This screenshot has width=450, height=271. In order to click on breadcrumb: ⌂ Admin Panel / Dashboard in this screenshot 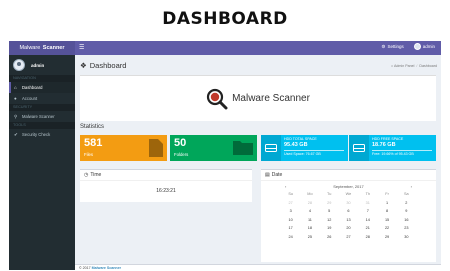, I will do `click(414, 66)`.